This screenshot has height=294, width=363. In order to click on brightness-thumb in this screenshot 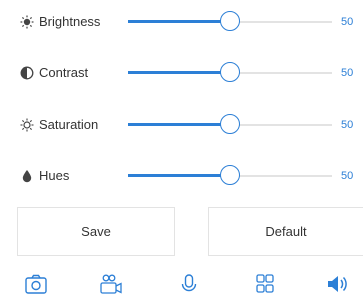, I will do `click(230, 21)`.